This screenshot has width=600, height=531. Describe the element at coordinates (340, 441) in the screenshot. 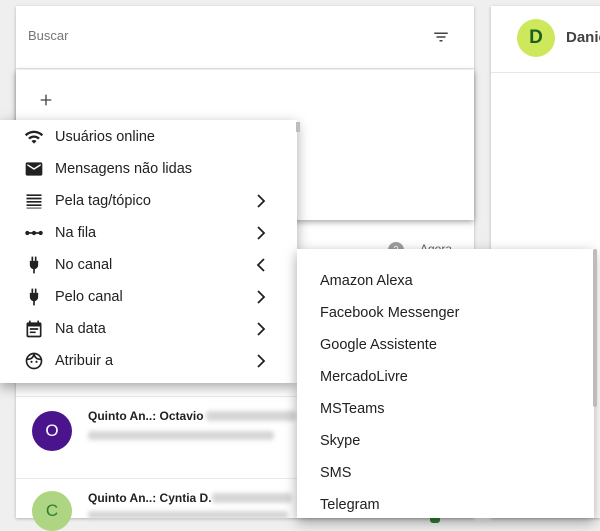

I see `submenu-item-label: Skype` at that location.